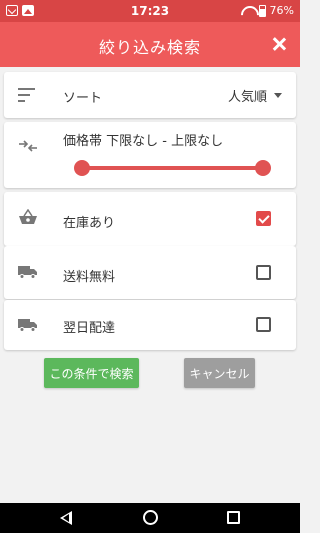  What do you see at coordinates (91, 373) in the screenshot?
I see `search-with-conditions-button: この条件で検索` at bounding box center [91, 373].